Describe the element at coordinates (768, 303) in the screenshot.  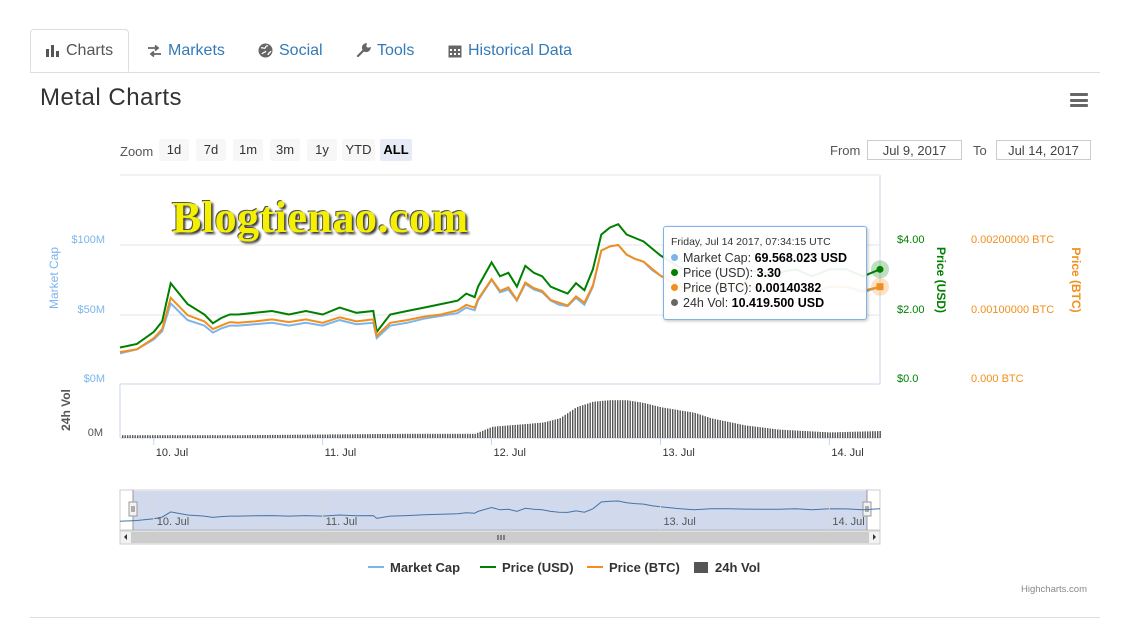
I see `tooltip-row-volume: 24h Vol: 10.419.500 USD` at that location.